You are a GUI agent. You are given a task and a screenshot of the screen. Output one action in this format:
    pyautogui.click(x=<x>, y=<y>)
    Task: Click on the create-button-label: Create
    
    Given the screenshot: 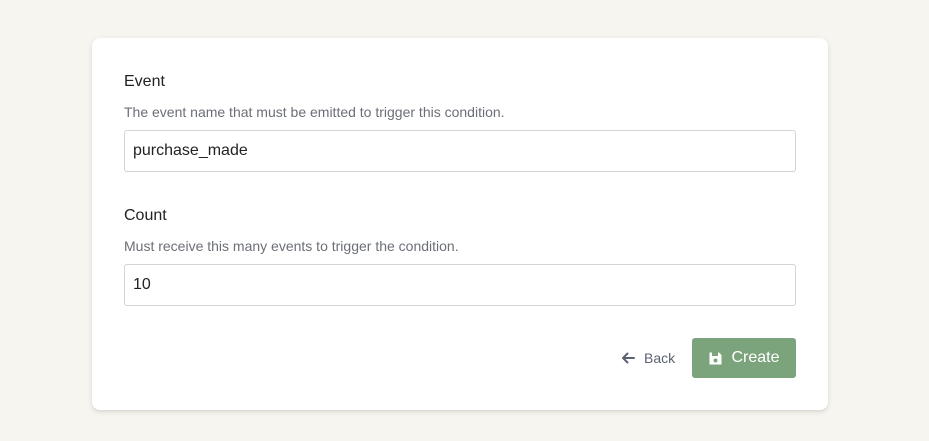 What is the action you would take?
    pyautogui.click(x=755, y=357)
    